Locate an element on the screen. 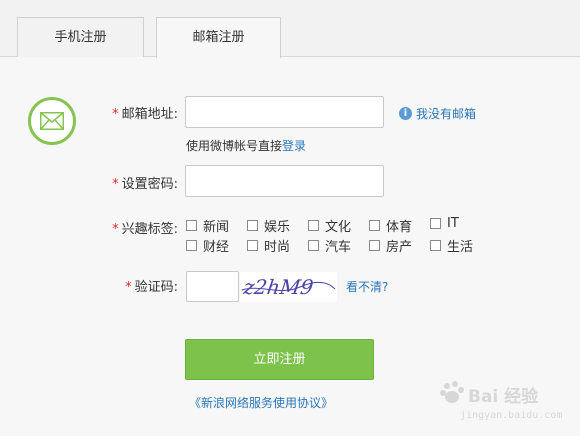 The width and height of the screenshot is (580, 436). password-label-text: 设置密码: is located at coordinates (149, 184).